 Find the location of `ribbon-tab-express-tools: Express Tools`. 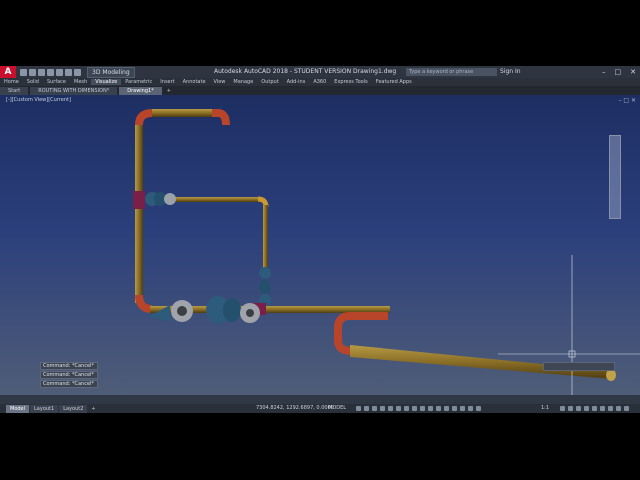

ribbon-tab-express-tools: Express Tools is located at coordinates (350, 82).